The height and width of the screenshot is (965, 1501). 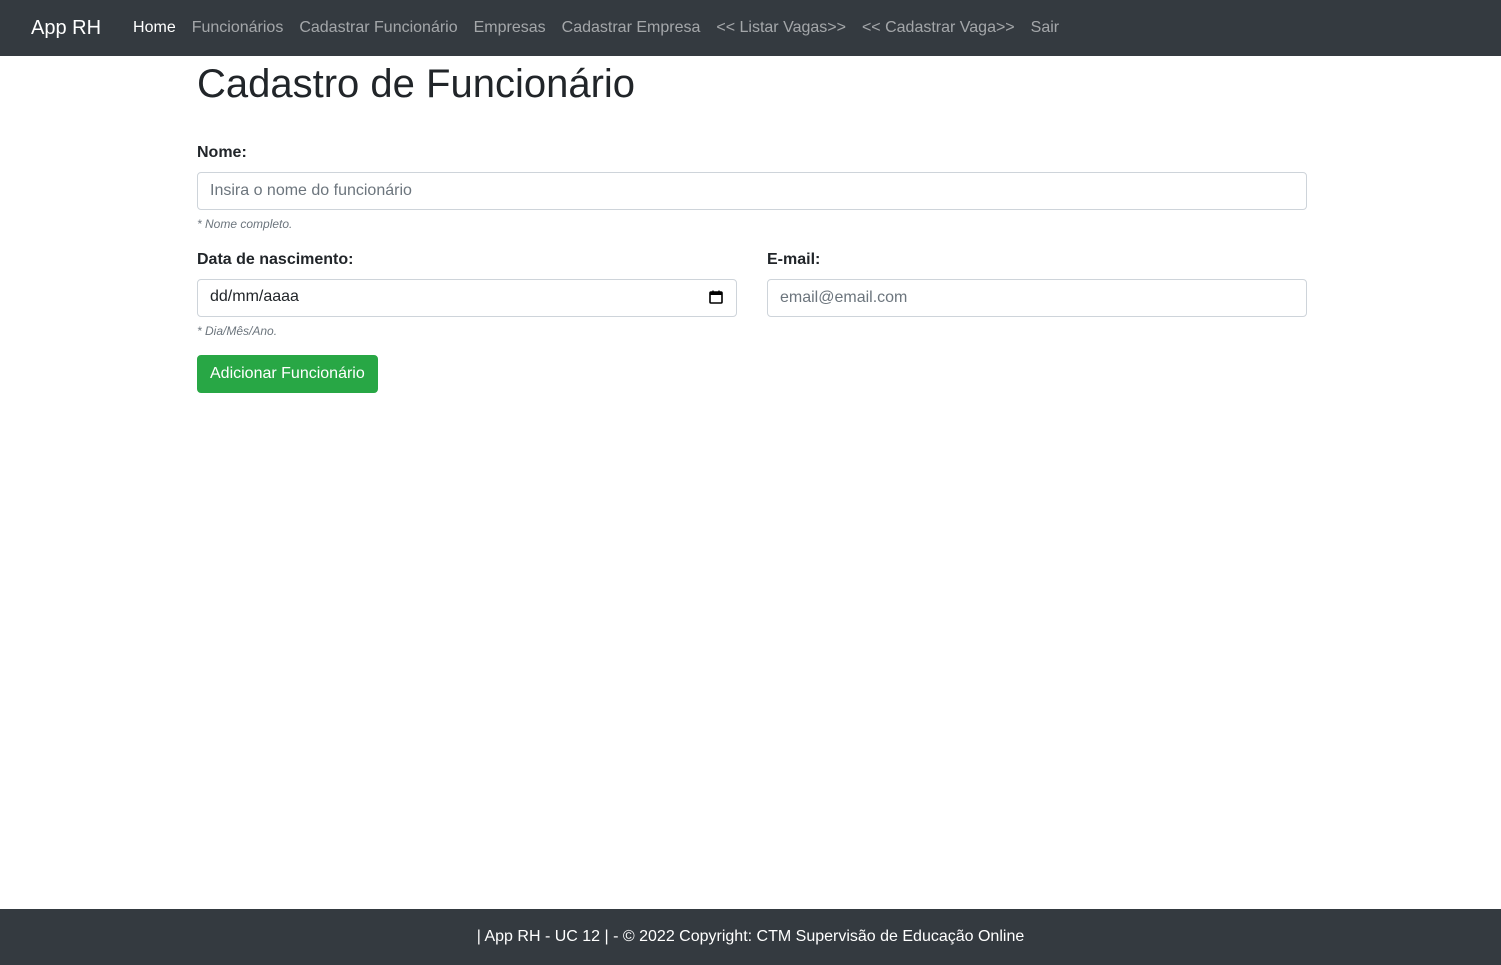 I want to click on nav-empresas: Empresas, so click(x=510, y=28).